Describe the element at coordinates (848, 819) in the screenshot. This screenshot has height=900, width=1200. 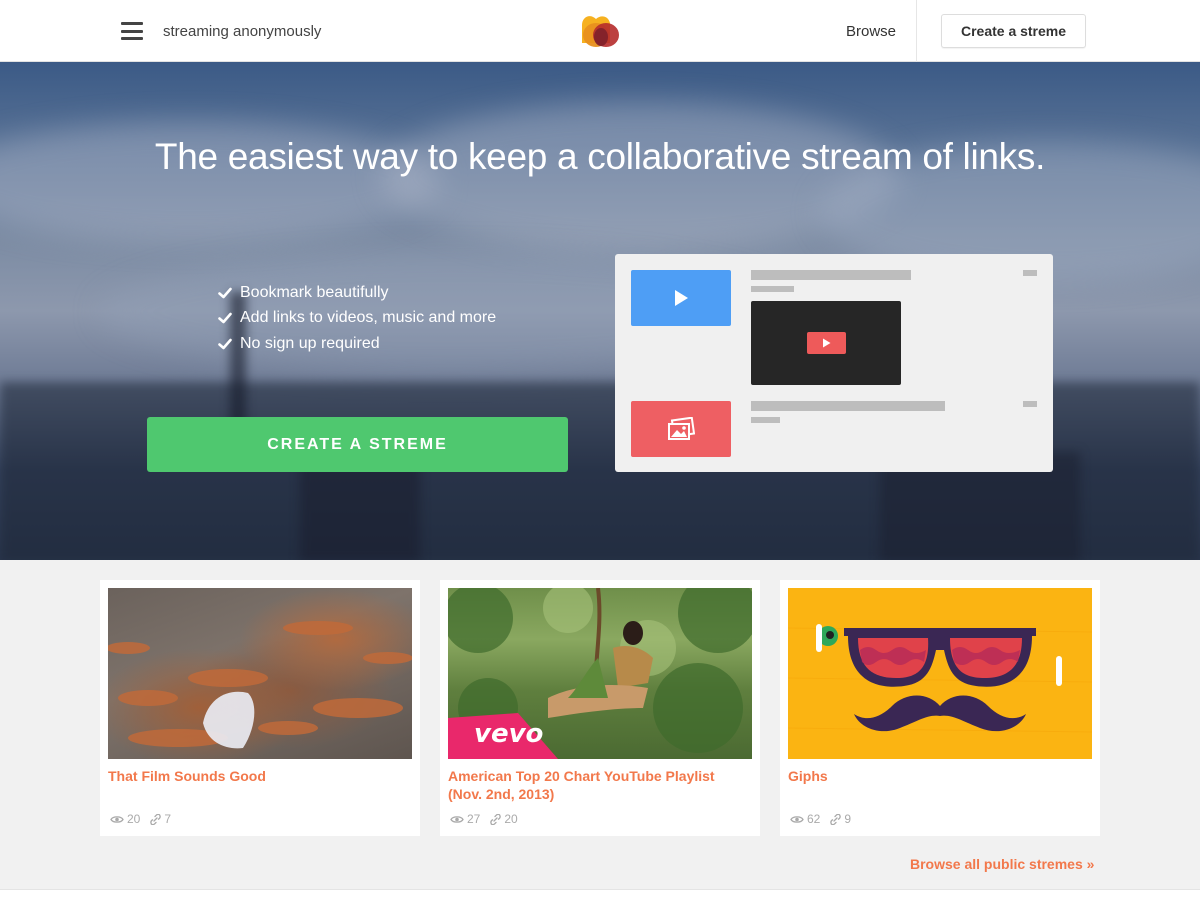
I see `link-count: 9` at that location.